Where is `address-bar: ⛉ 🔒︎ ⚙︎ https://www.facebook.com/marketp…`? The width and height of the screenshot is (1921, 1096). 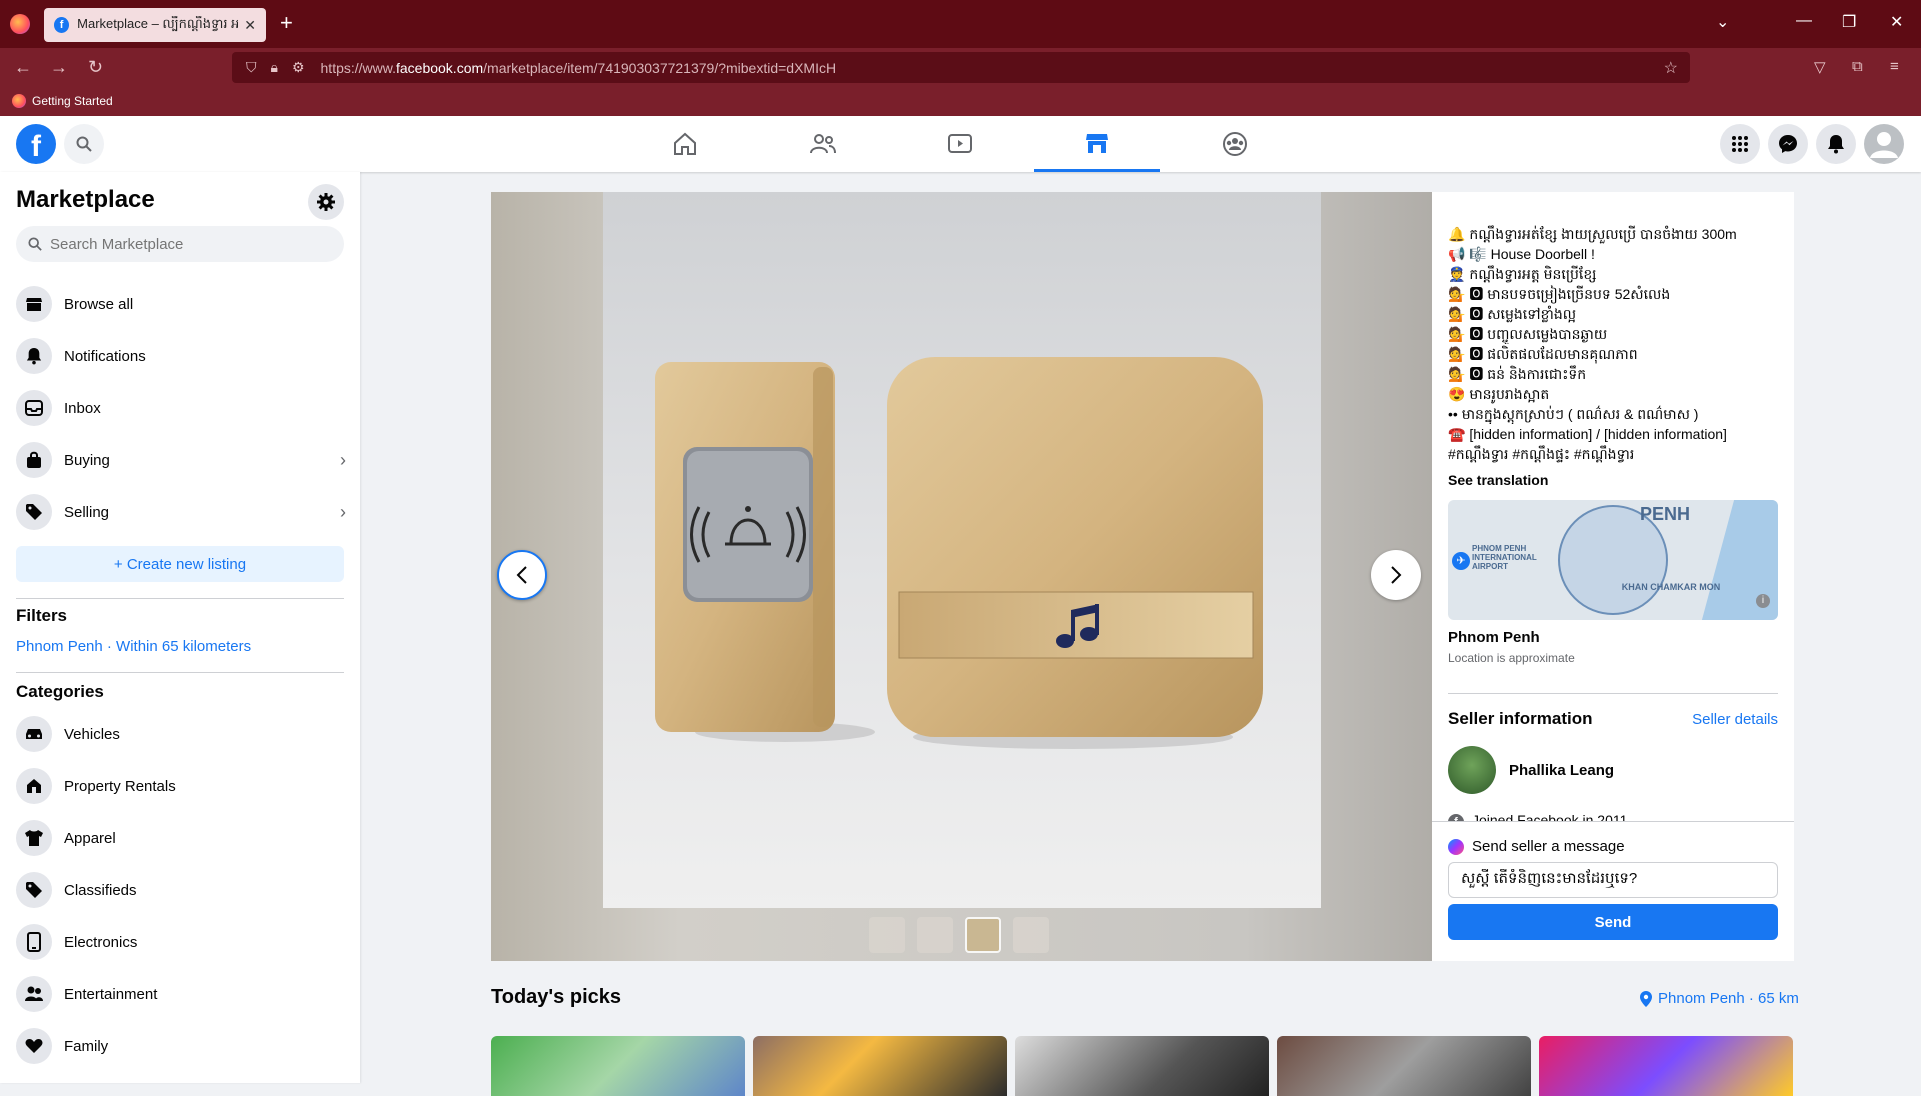
address-bar: ⛉ 🔒︎ ⚙︎ https://www.facebook.com/marketp… is located at coordinates (961, 67).